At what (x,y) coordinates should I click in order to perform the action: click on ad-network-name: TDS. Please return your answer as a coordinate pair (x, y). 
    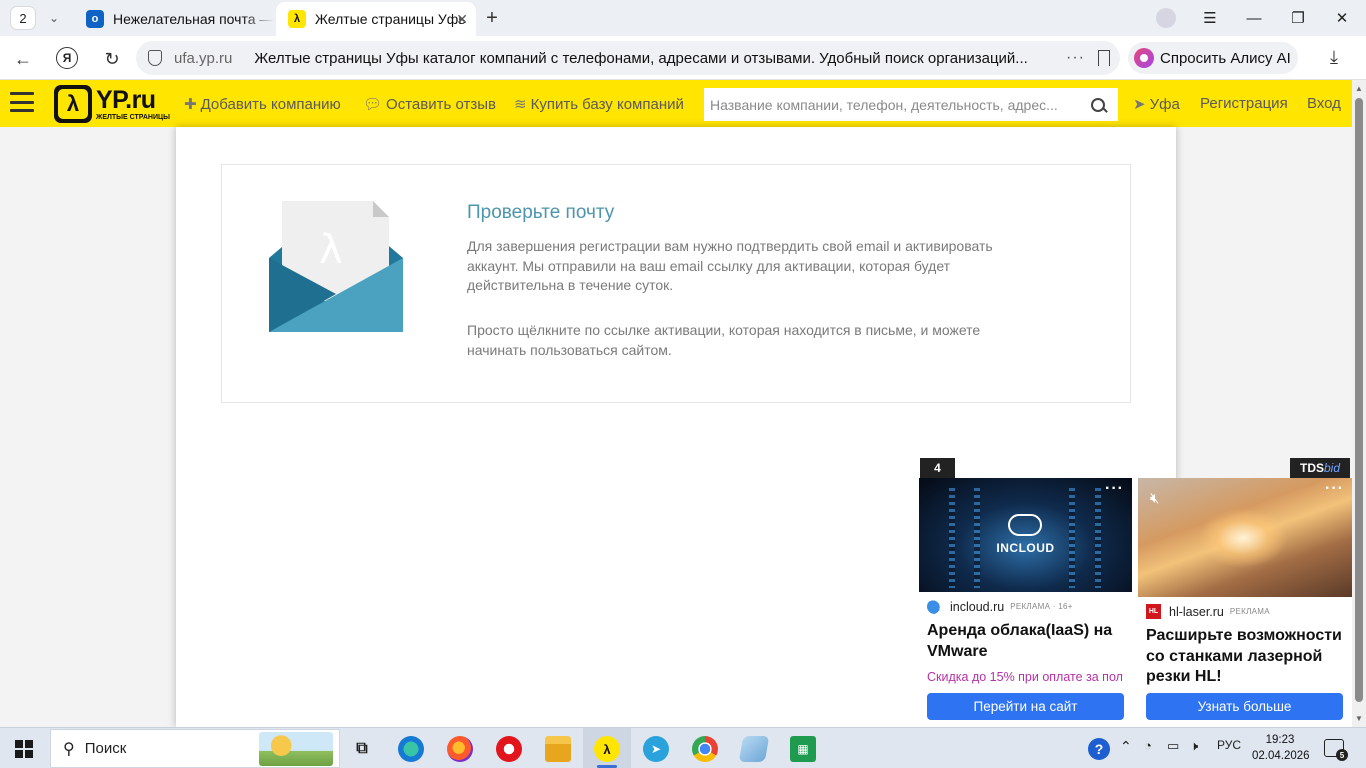
    Looking at the image, I should click on (1311, 468).